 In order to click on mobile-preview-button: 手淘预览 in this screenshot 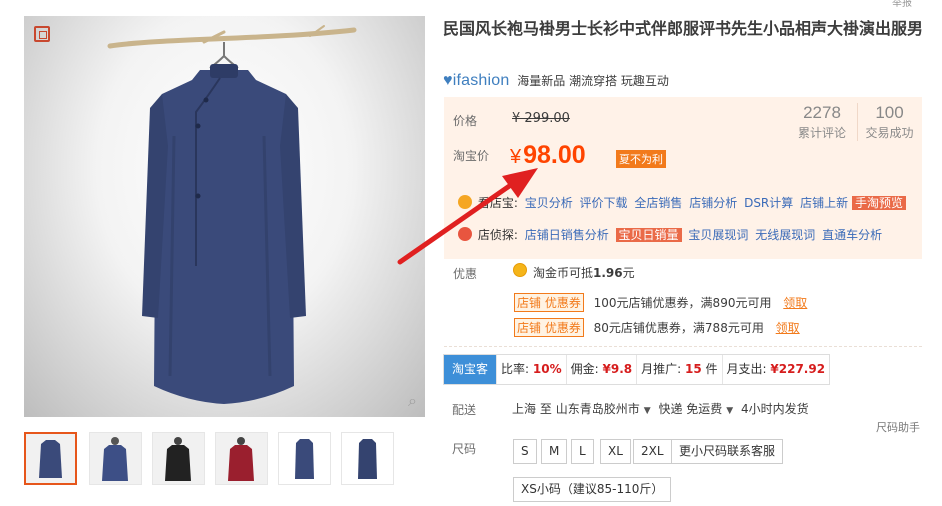, I will do `click(878, 203)`.